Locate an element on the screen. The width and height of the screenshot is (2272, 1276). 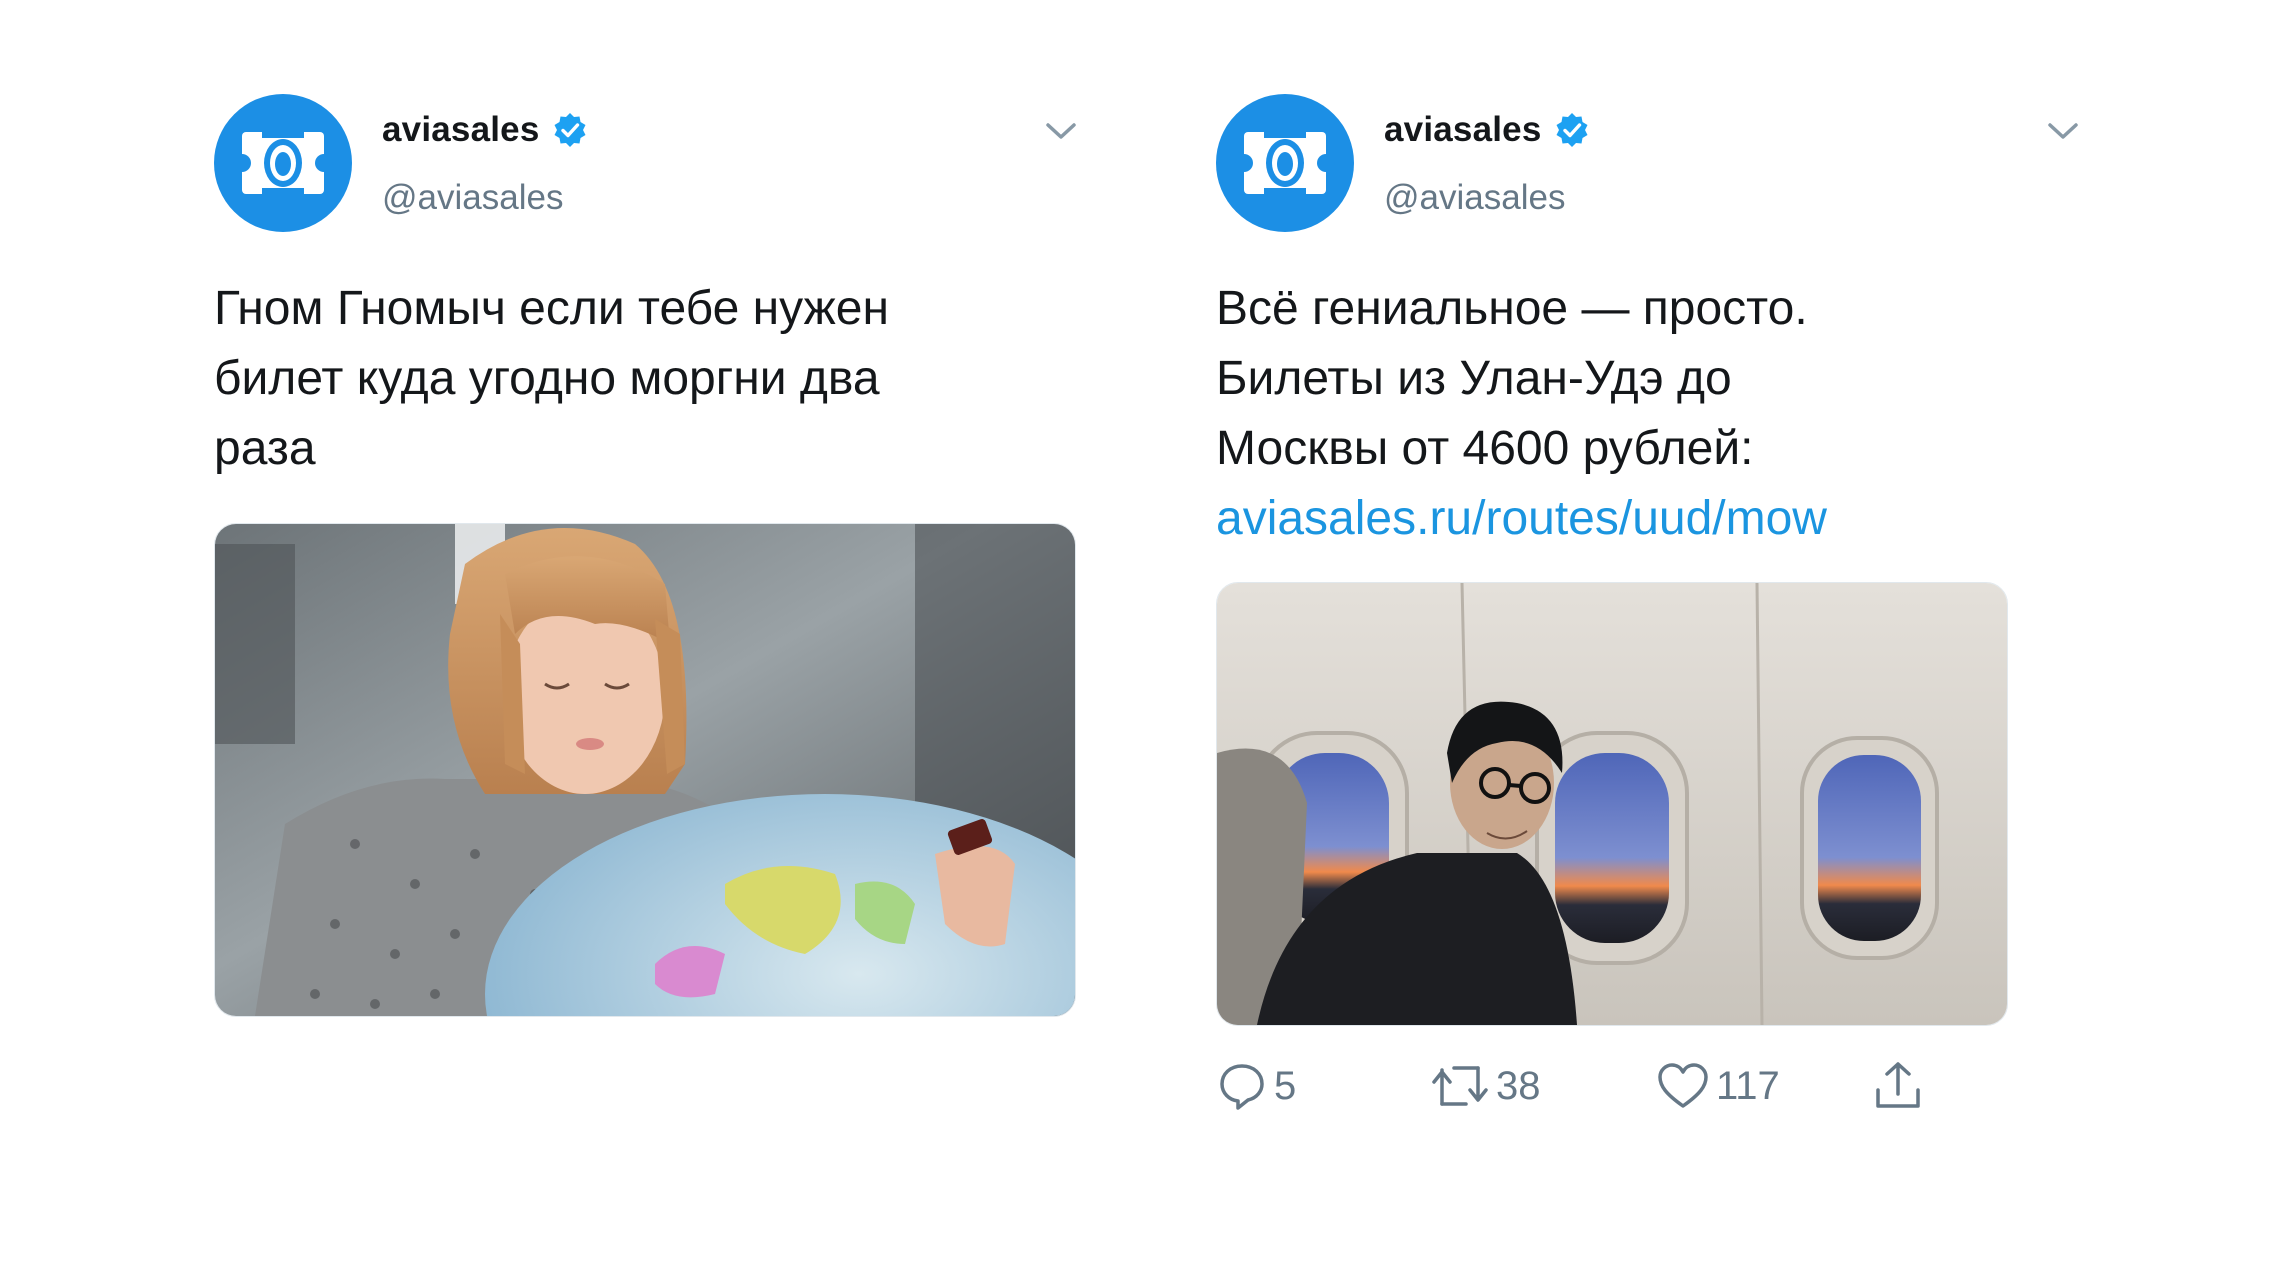
heart-icon is located at coordinates (1683, 1085).